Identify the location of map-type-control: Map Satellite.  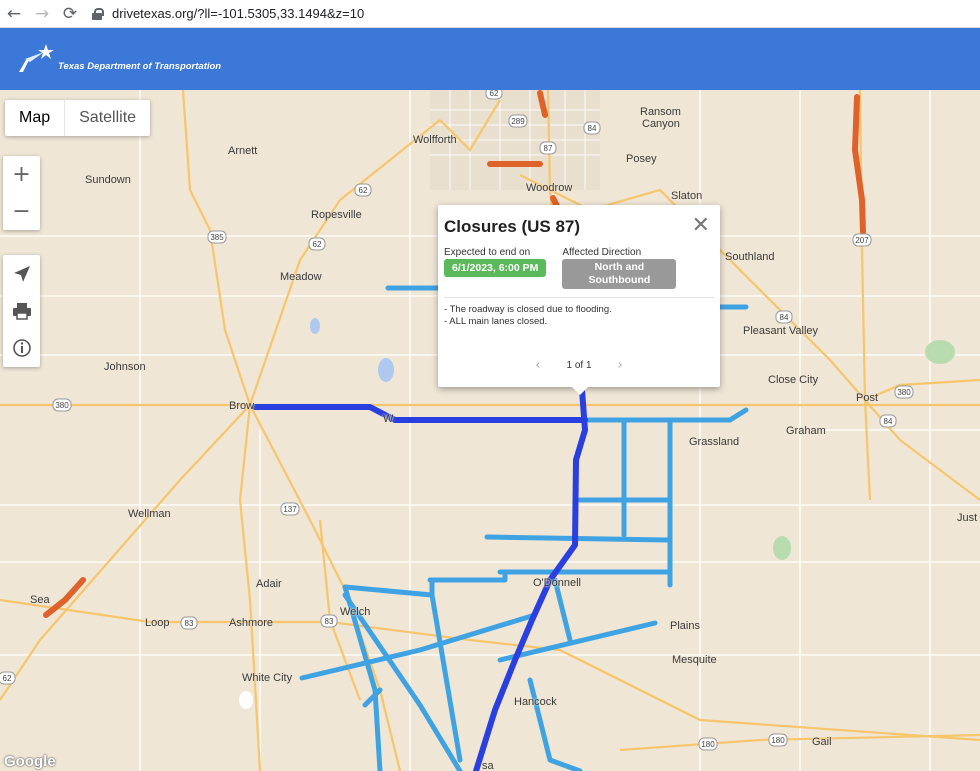
(78, 118).